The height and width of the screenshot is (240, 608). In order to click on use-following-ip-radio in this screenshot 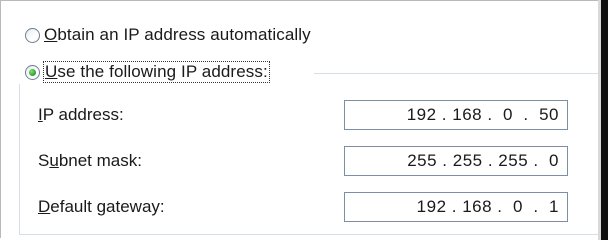, I will do `click(32, 72)`.